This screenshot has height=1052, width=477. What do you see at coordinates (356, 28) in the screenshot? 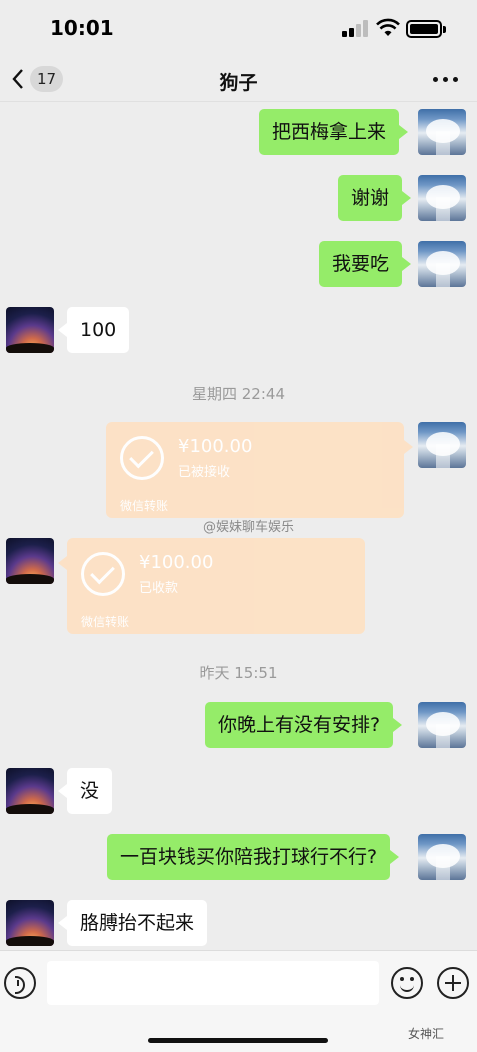
I see `signal-icon` at bounding box center [356, 28].